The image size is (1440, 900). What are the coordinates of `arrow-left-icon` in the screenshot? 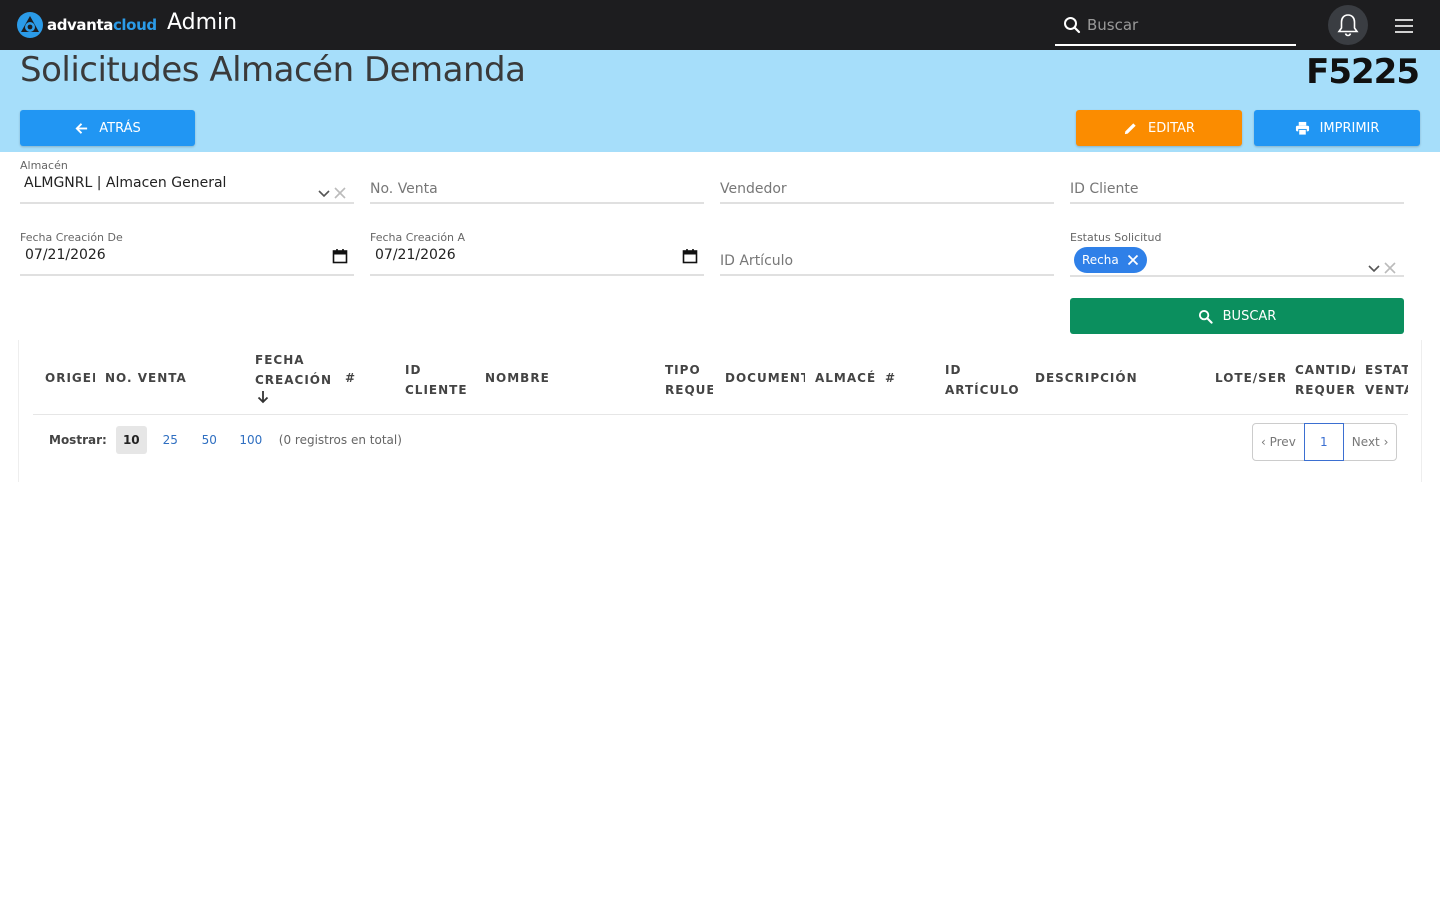 It's located at (81, 128).